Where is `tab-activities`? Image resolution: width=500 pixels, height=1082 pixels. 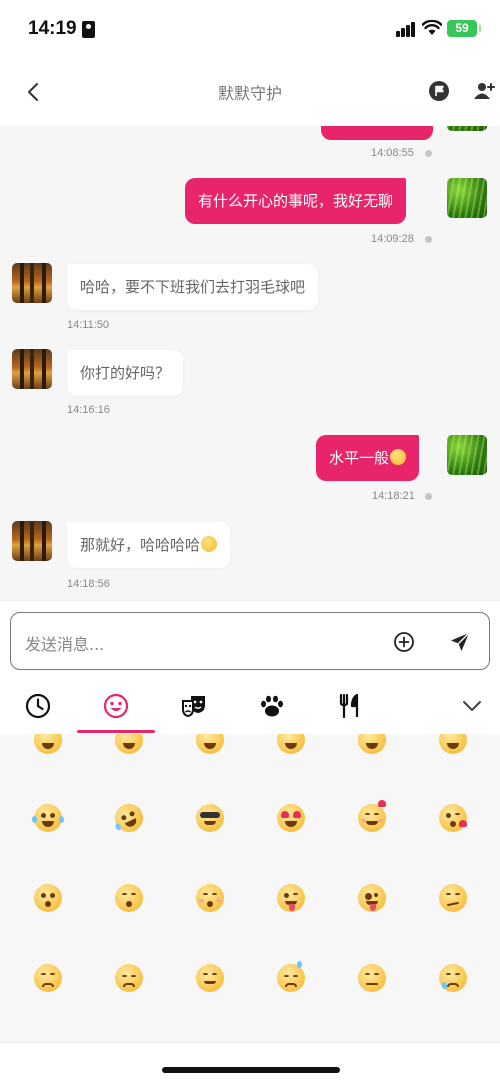 tab-activities is located at coordinates (192, 707).